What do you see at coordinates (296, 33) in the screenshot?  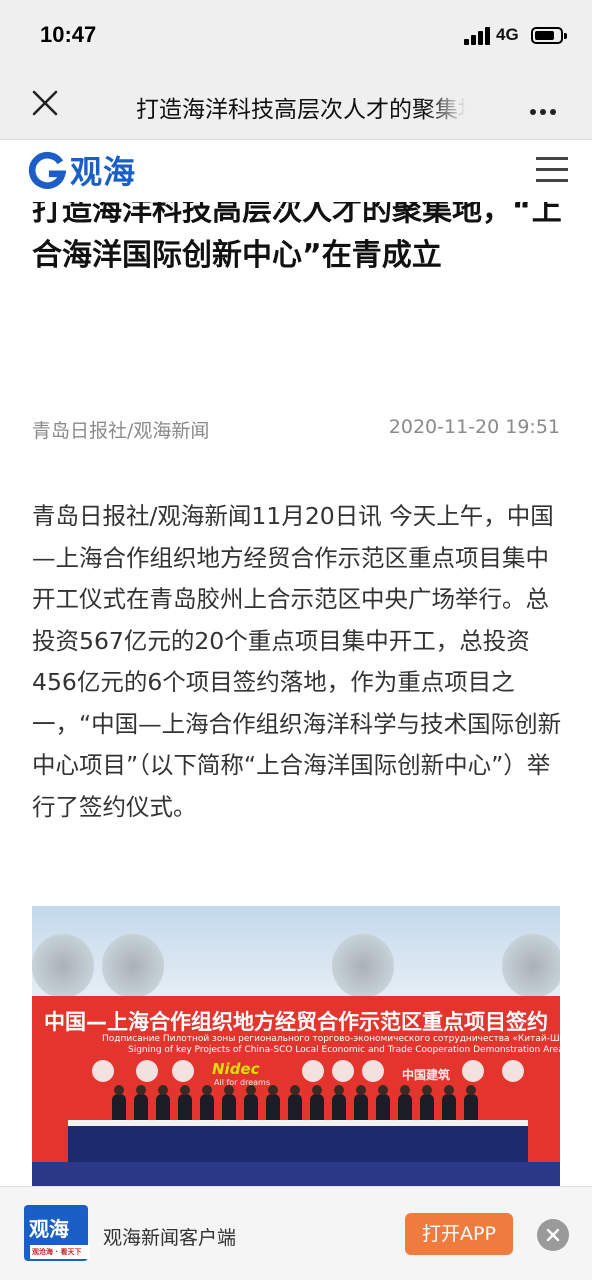 I see `status-bar: 10:47 4G` at bounding box center [296, 33].